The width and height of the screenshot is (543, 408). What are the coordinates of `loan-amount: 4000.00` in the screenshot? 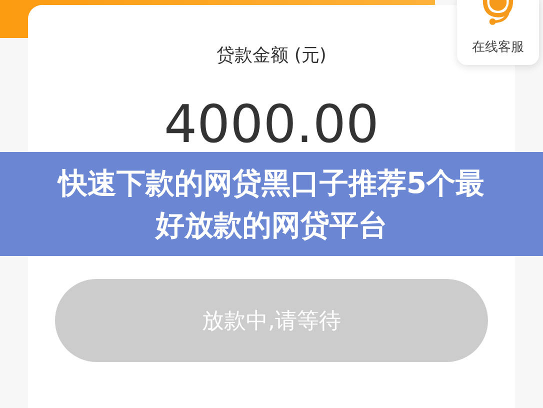 It's located at (272, 125).